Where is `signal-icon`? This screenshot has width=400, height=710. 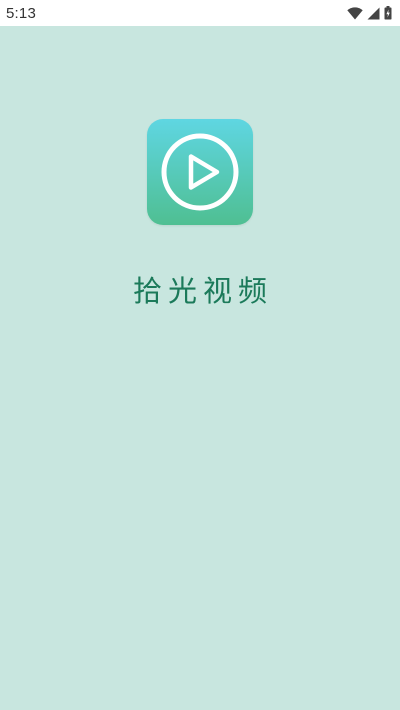
signal-icon is located at coordinates (373, 13).